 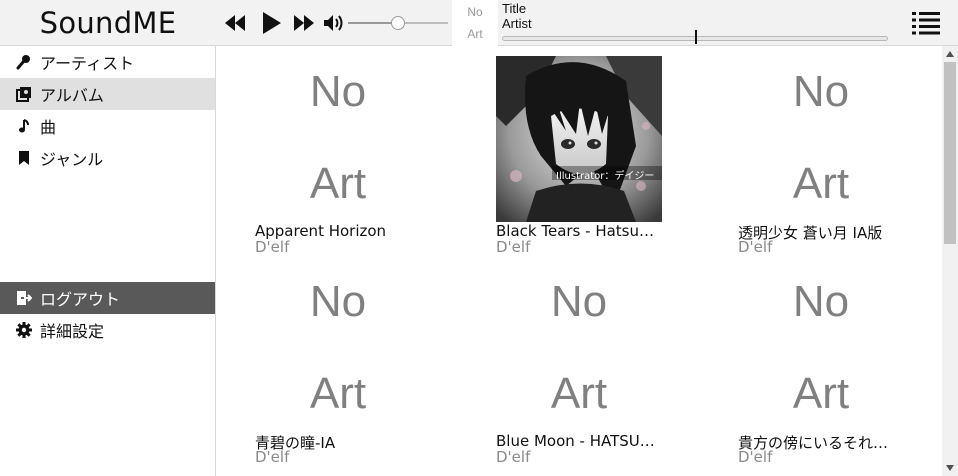 What do you see at coordinates (24, 94) in the screenshot?
I see `album-icon` at bounding box center [24, 94].